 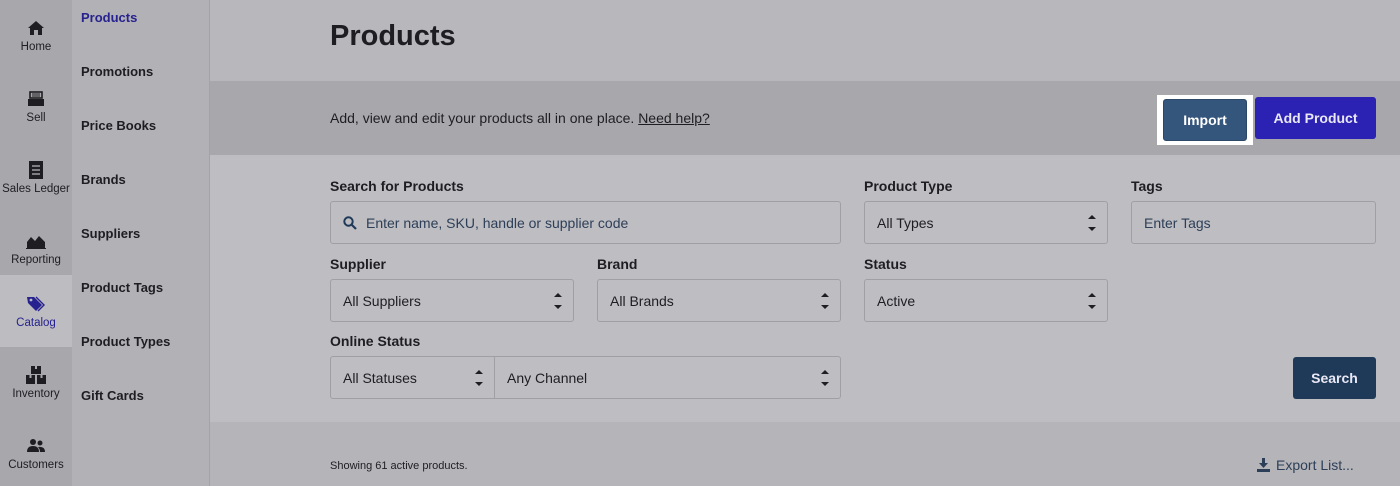 I want to click on search-input: Enter name, SKU, handle or supplier code, so click(x=585, y=222).